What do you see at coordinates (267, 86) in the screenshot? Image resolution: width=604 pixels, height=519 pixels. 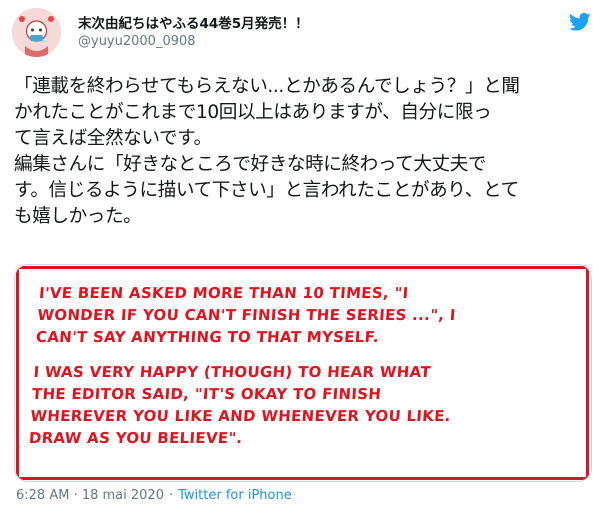 I see `tweet-text-line: 「連載を終わらせてもらえない...とかあるんでしょう？」と聞` at bounding box center [267, 86].